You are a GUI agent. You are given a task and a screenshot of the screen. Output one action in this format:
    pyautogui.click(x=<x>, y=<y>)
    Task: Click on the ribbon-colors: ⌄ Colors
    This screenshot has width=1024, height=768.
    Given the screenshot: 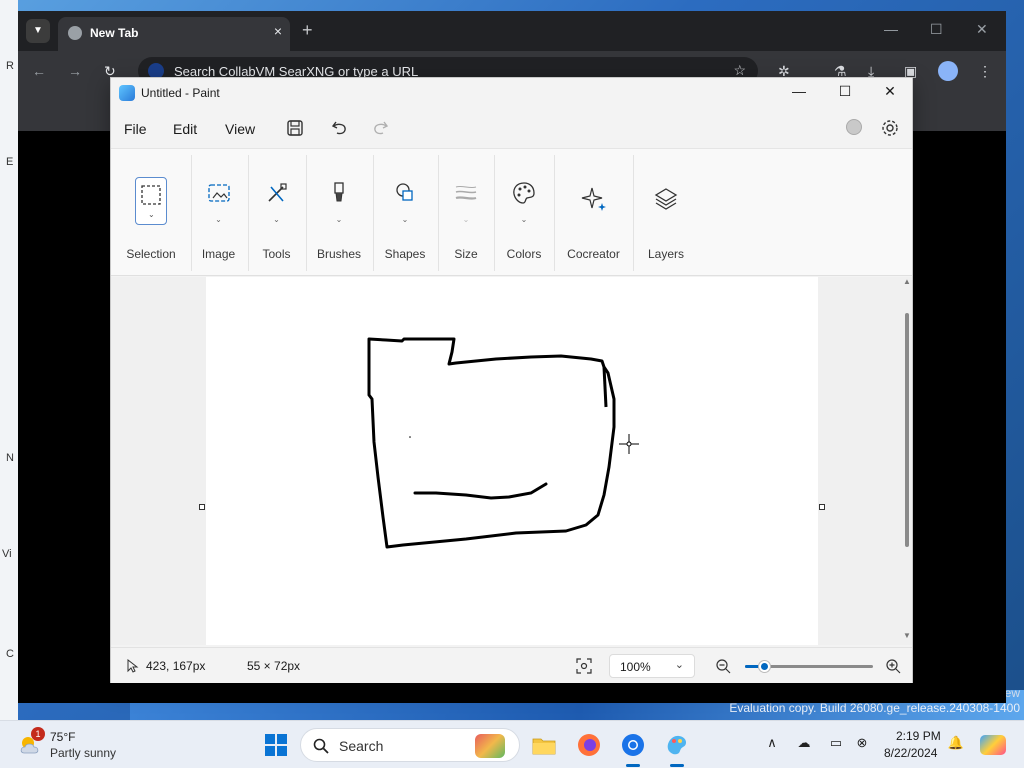 What is the action you would take?
    pyautogui.click(x=524, y=213)
    